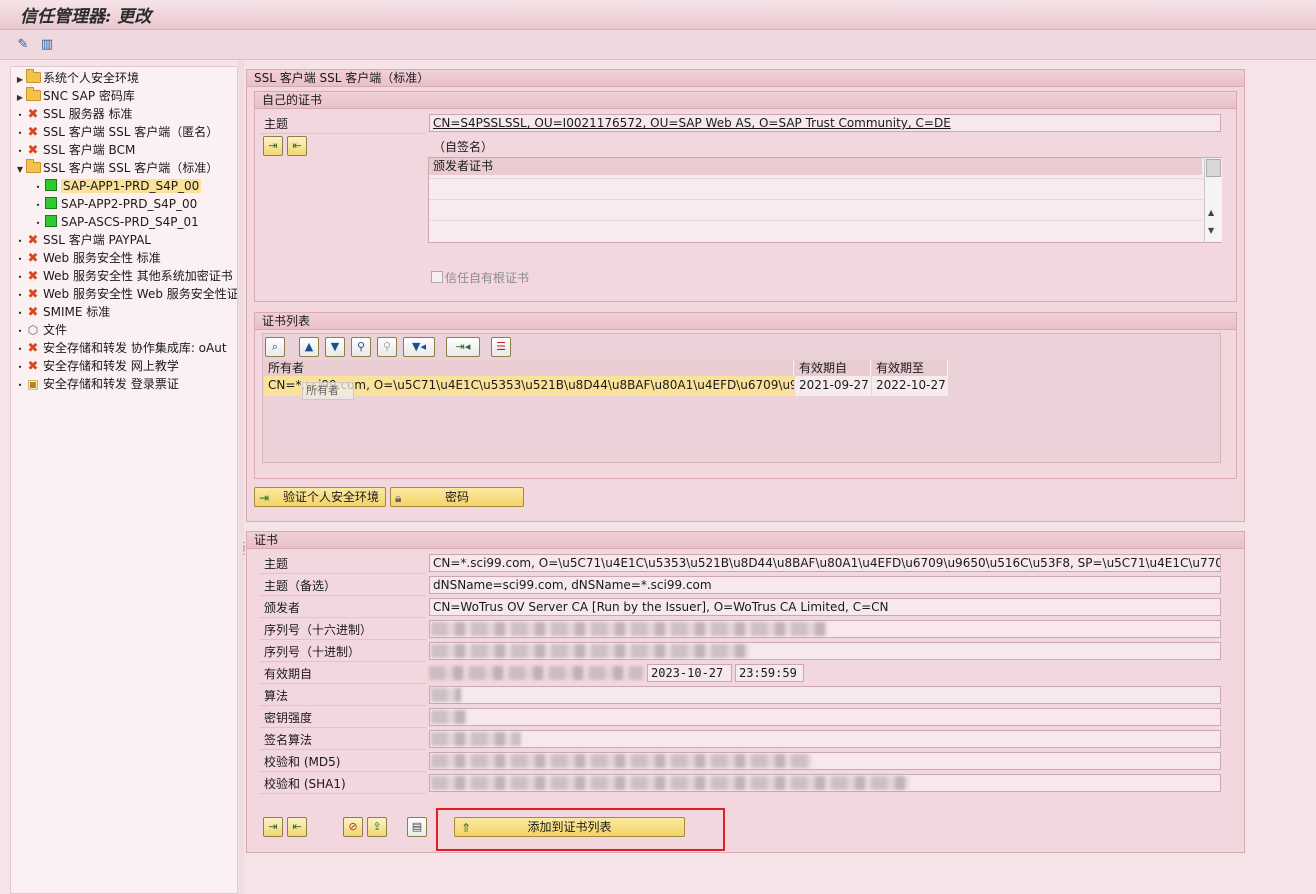  Describe the element at coordinates (1211, 230) in the screenshot. I see `scroll-down-icon: ▼` at that location.